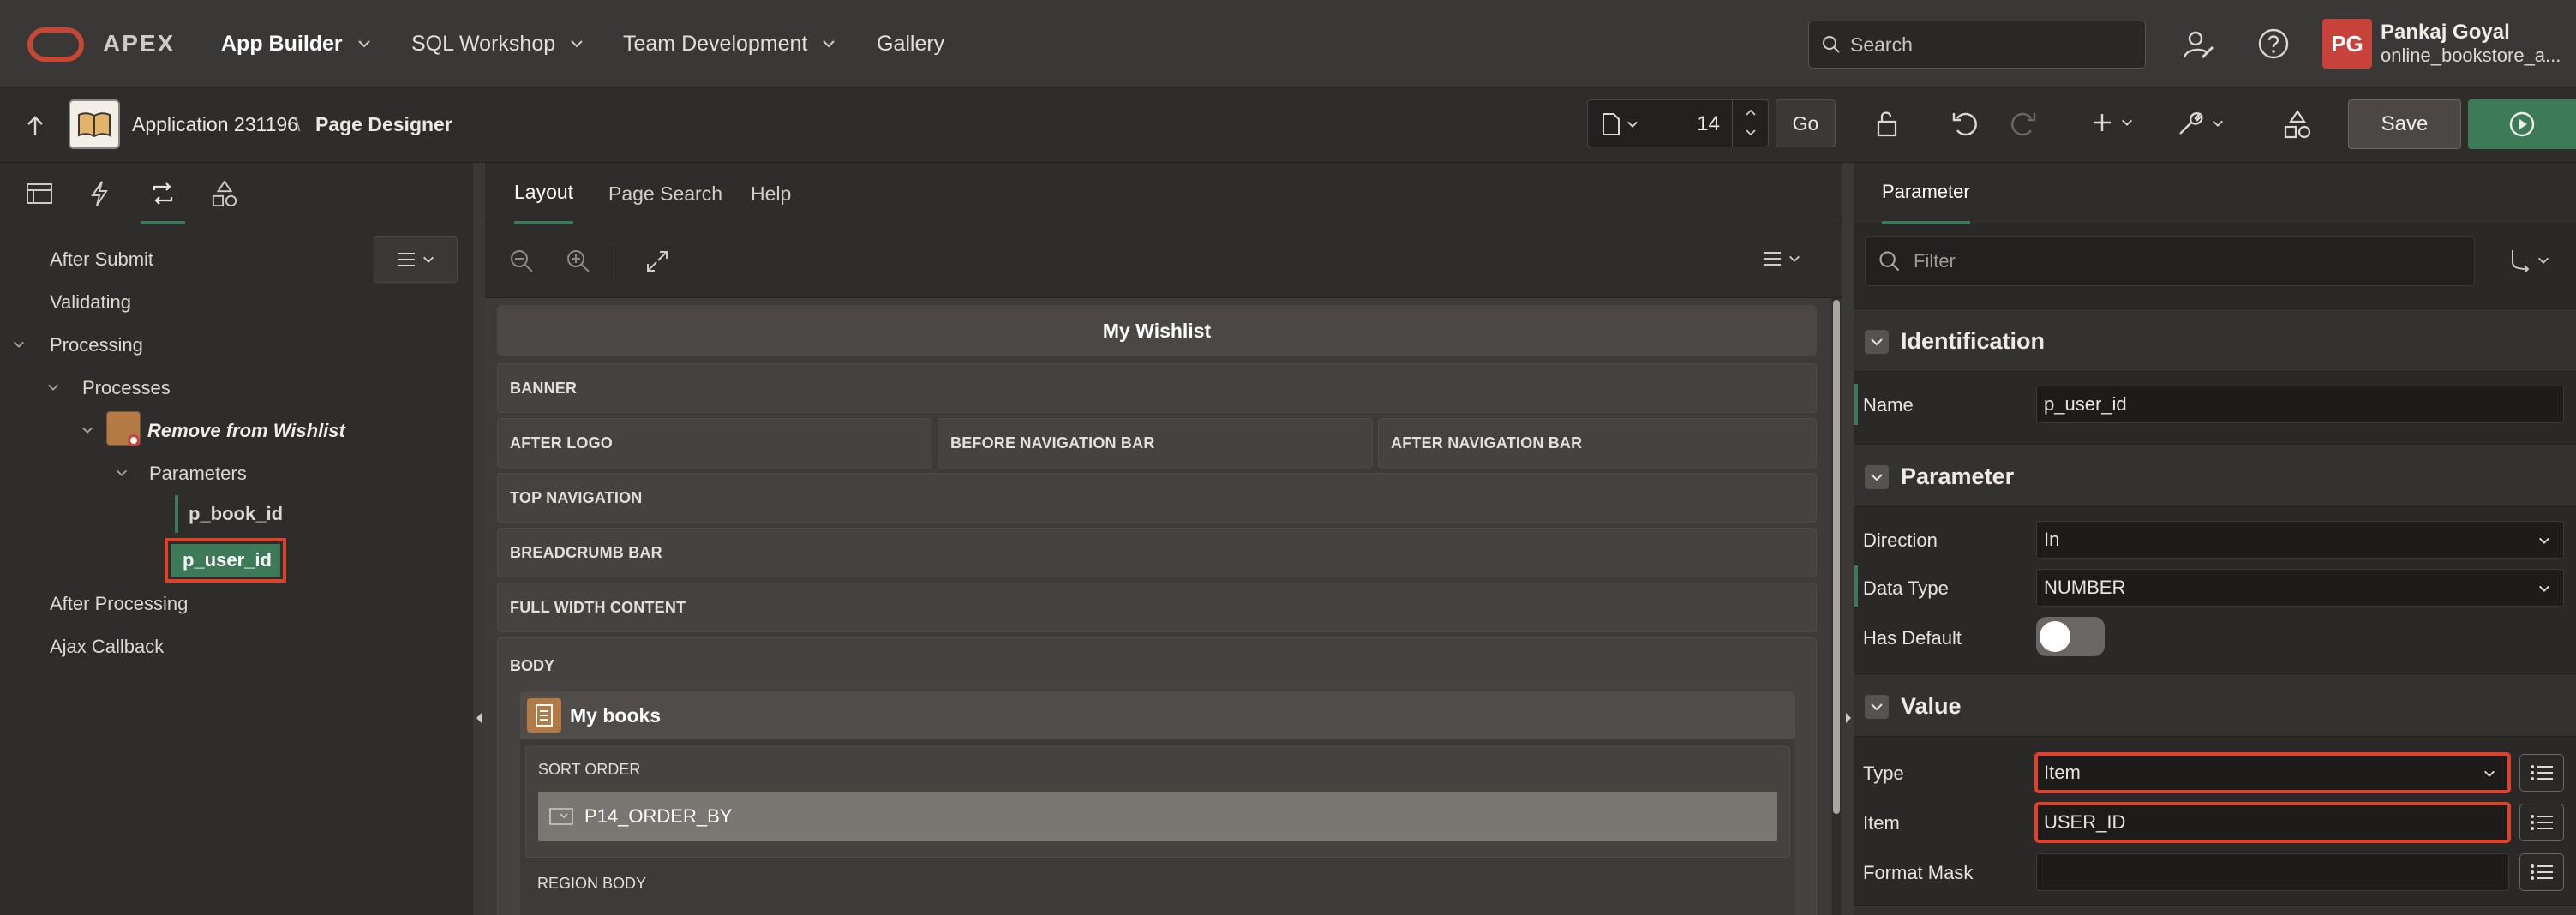 This screenshot has height=915, width=2576. I want to click on layout-menu-button, so click(1781, 258).